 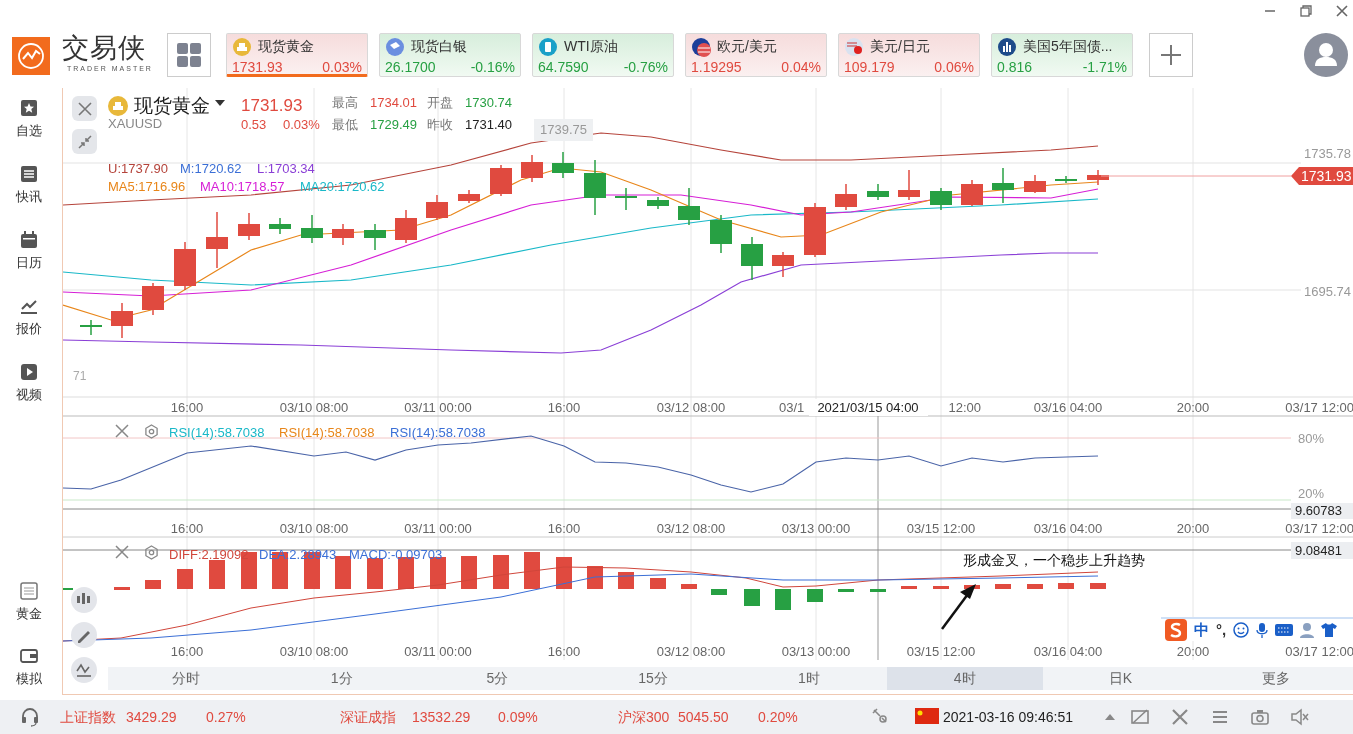 What do you see at coordinates (653, 678) in the screenshot?
I see `timeframe-tab: 15分` at bounding box center [653, 678].